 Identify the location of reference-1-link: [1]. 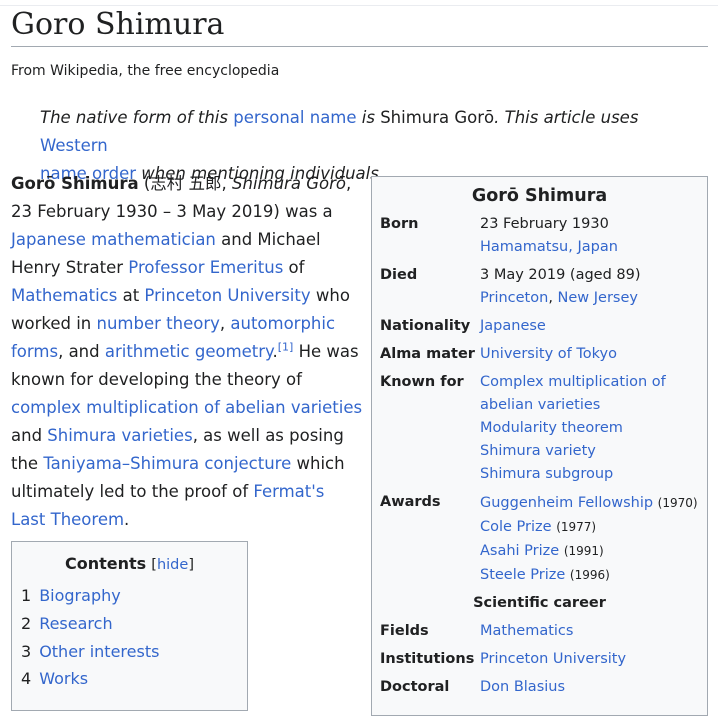
(286, 347).